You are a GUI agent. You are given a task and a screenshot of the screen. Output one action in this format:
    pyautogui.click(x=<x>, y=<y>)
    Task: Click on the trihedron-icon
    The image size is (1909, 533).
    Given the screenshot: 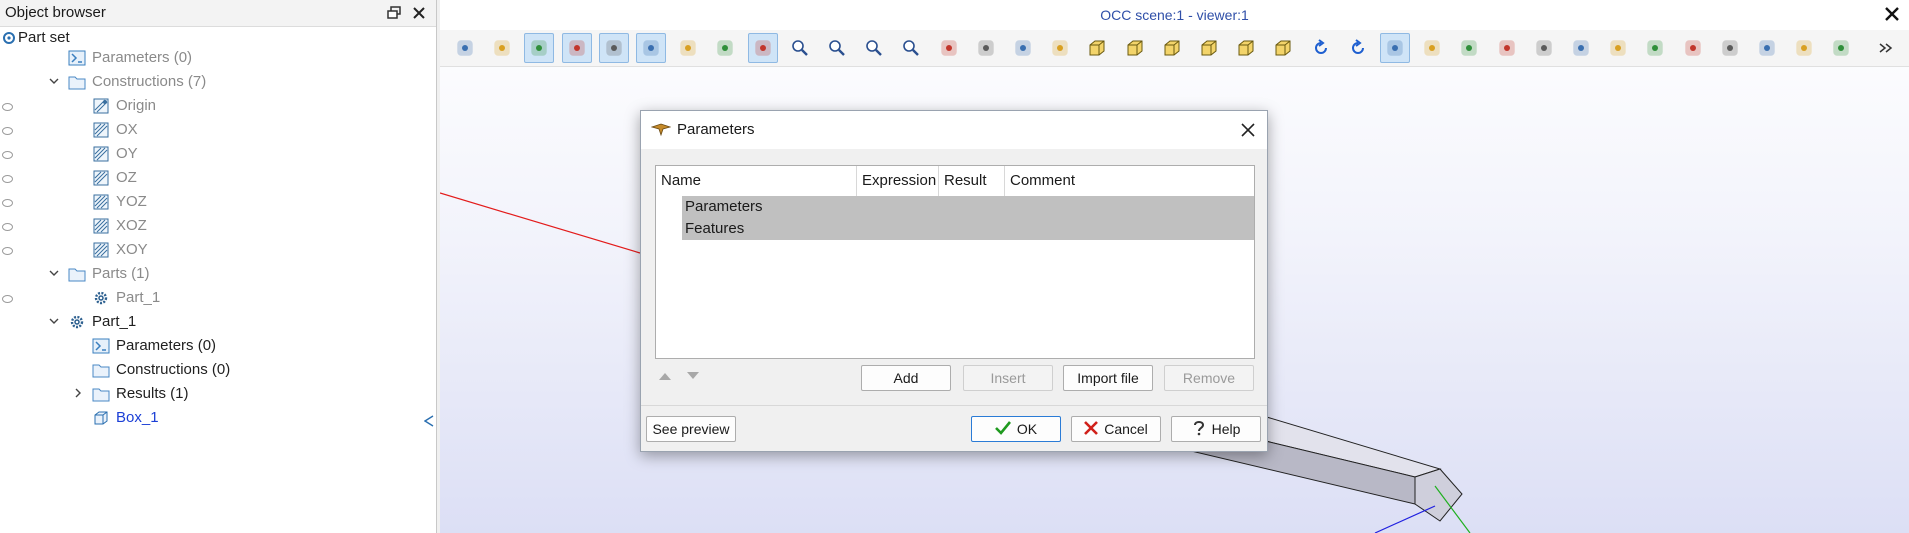 What is the action you would take?
    pyautogui.click(x=762, y=48)
    